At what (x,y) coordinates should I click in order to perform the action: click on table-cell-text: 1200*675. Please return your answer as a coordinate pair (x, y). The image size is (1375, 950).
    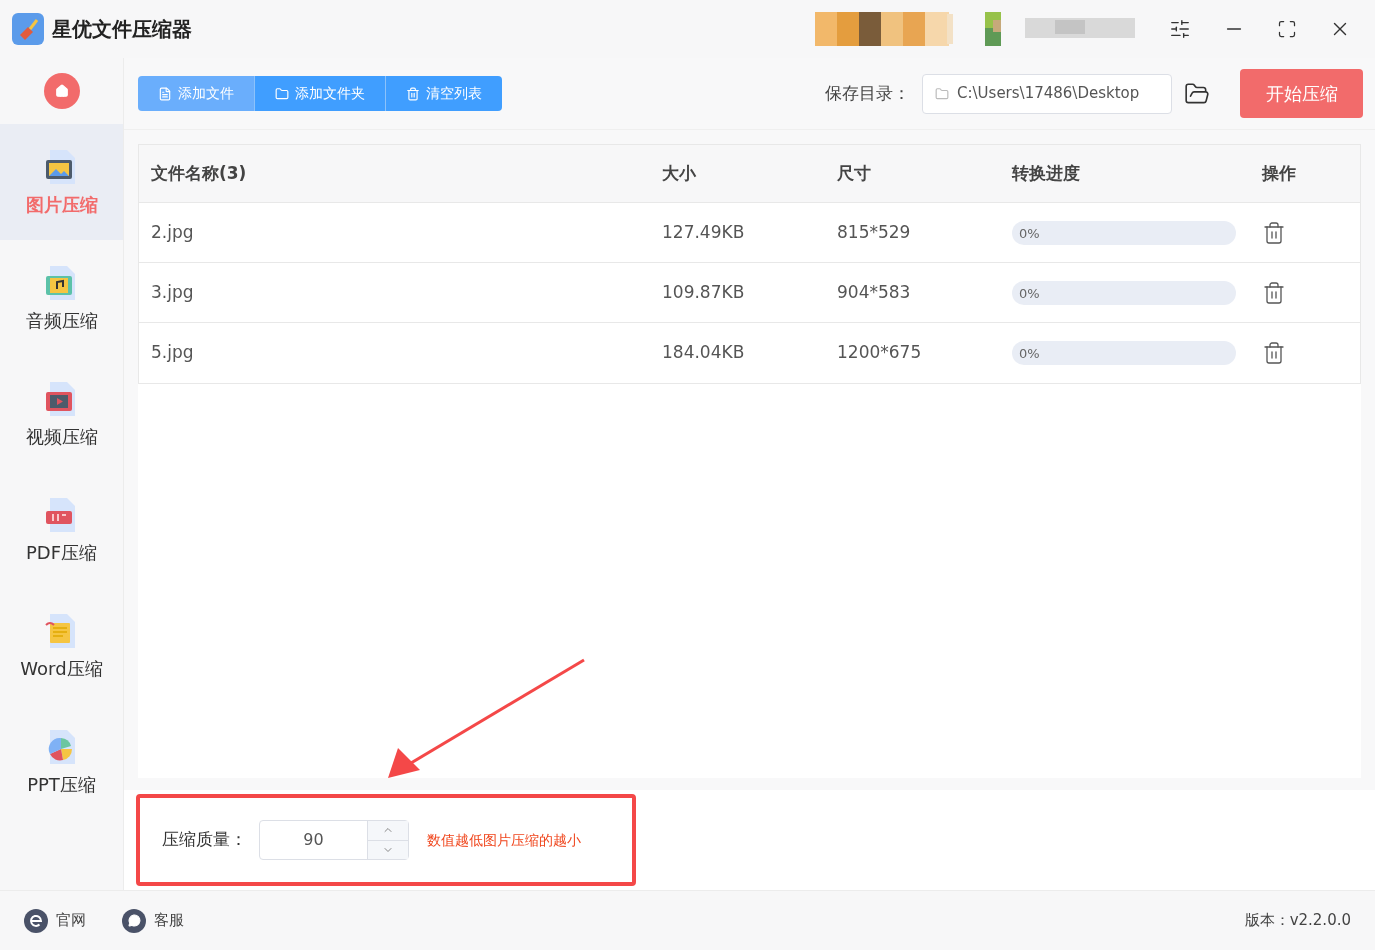
    Looking at the image, I should click on (880, 353).